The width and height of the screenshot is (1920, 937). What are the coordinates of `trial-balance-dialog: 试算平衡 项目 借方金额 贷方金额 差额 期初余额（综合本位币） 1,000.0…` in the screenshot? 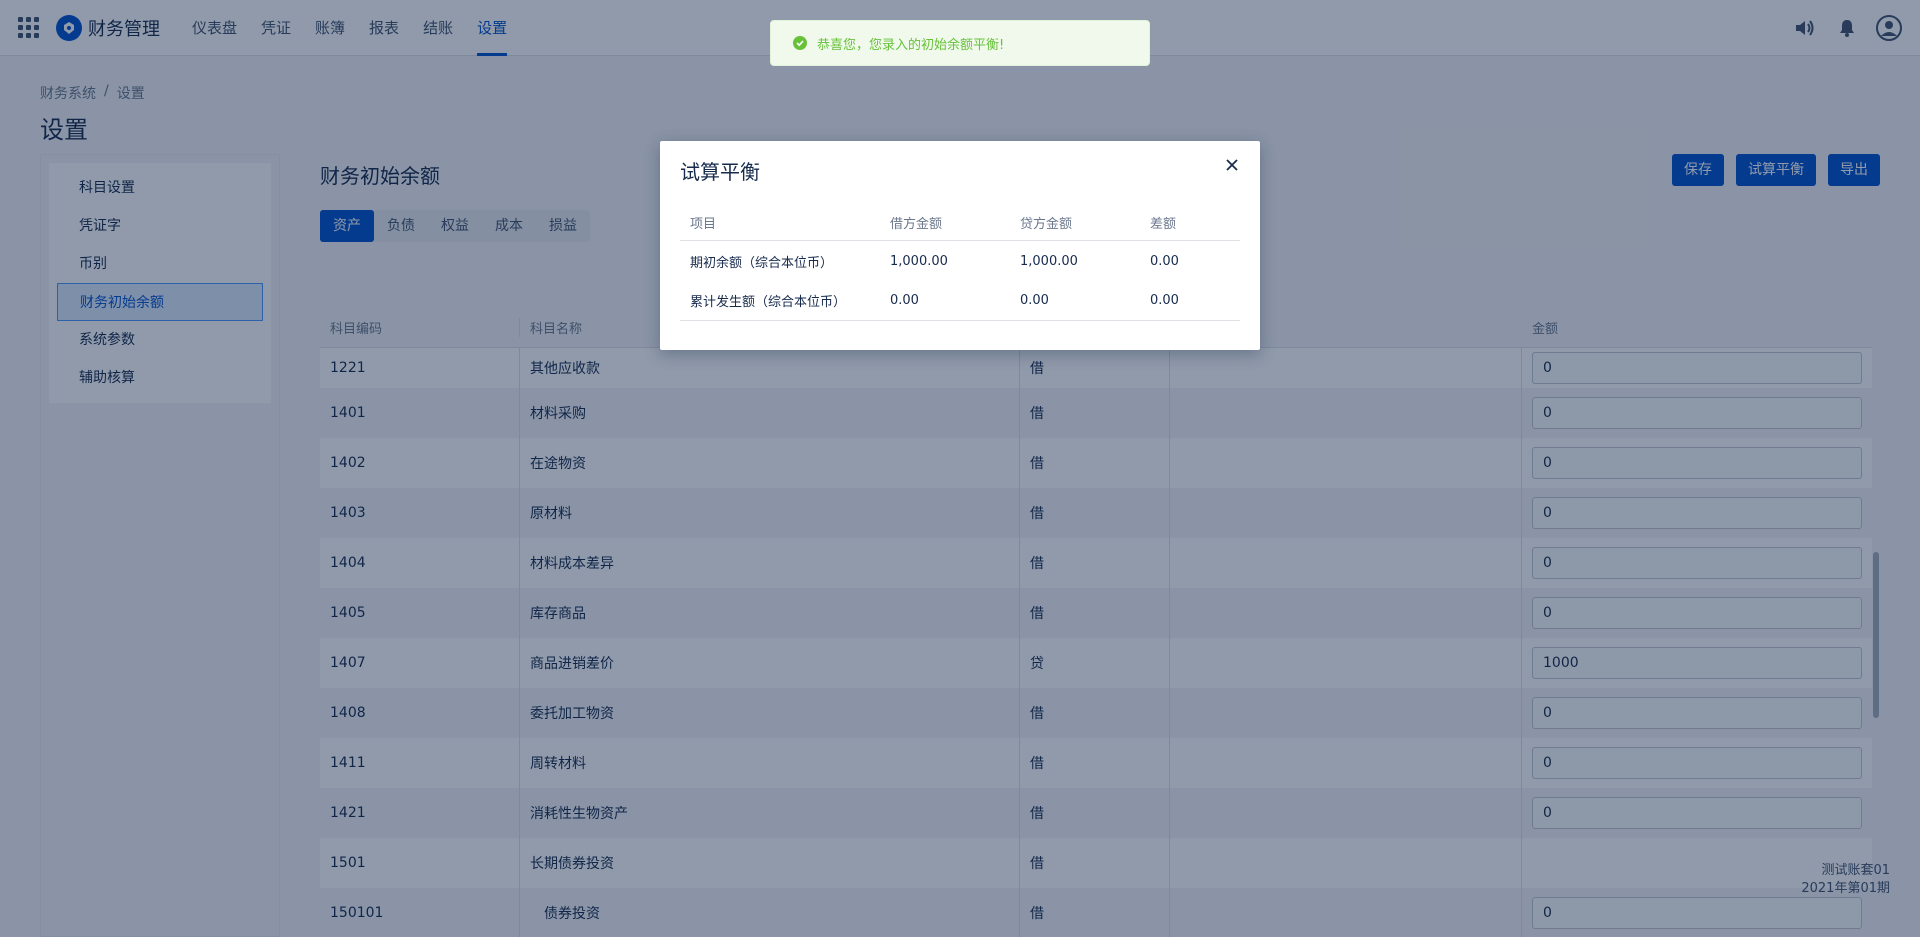 It's located at (960, 245).